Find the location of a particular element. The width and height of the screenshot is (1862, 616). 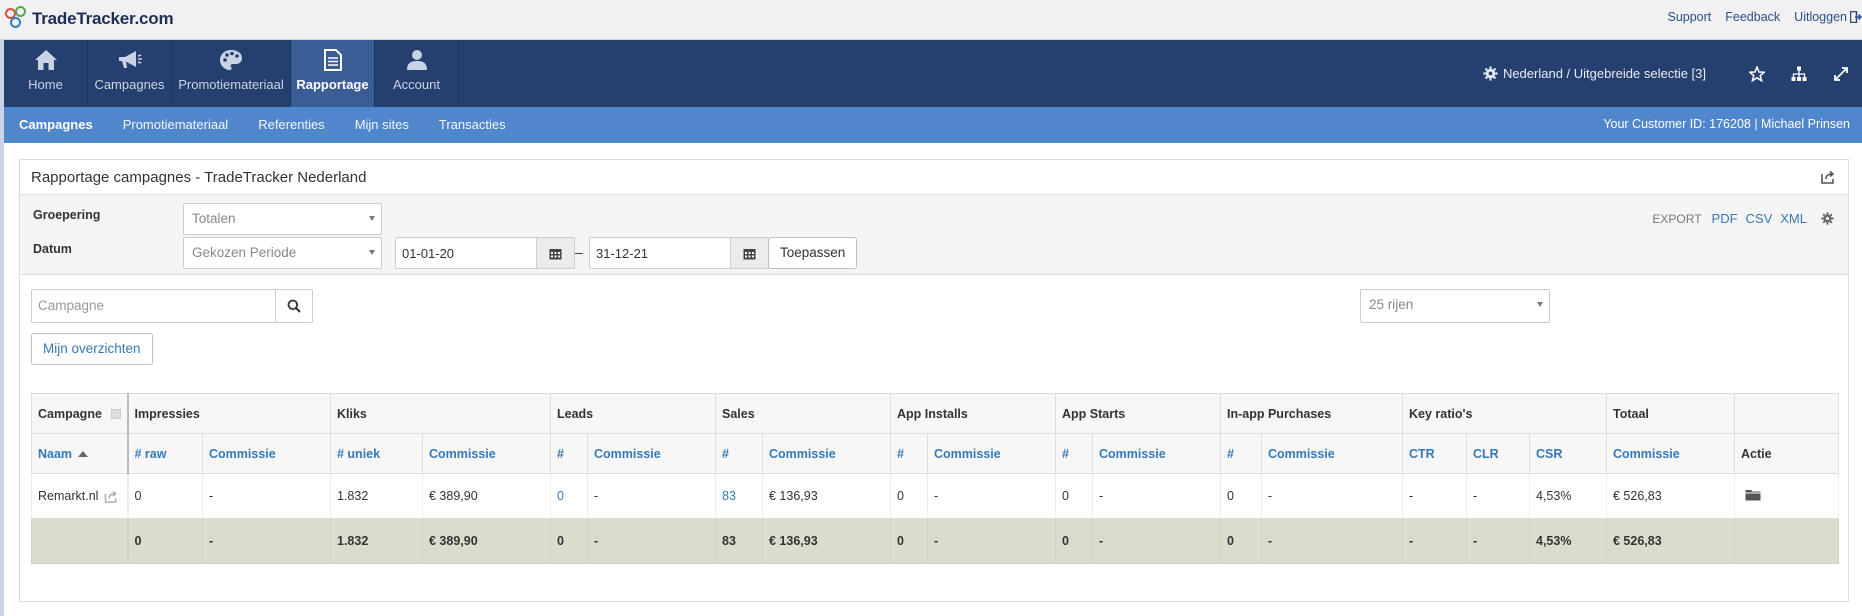

logout-link: Uitloggen is located at coordinates (1828, 17).